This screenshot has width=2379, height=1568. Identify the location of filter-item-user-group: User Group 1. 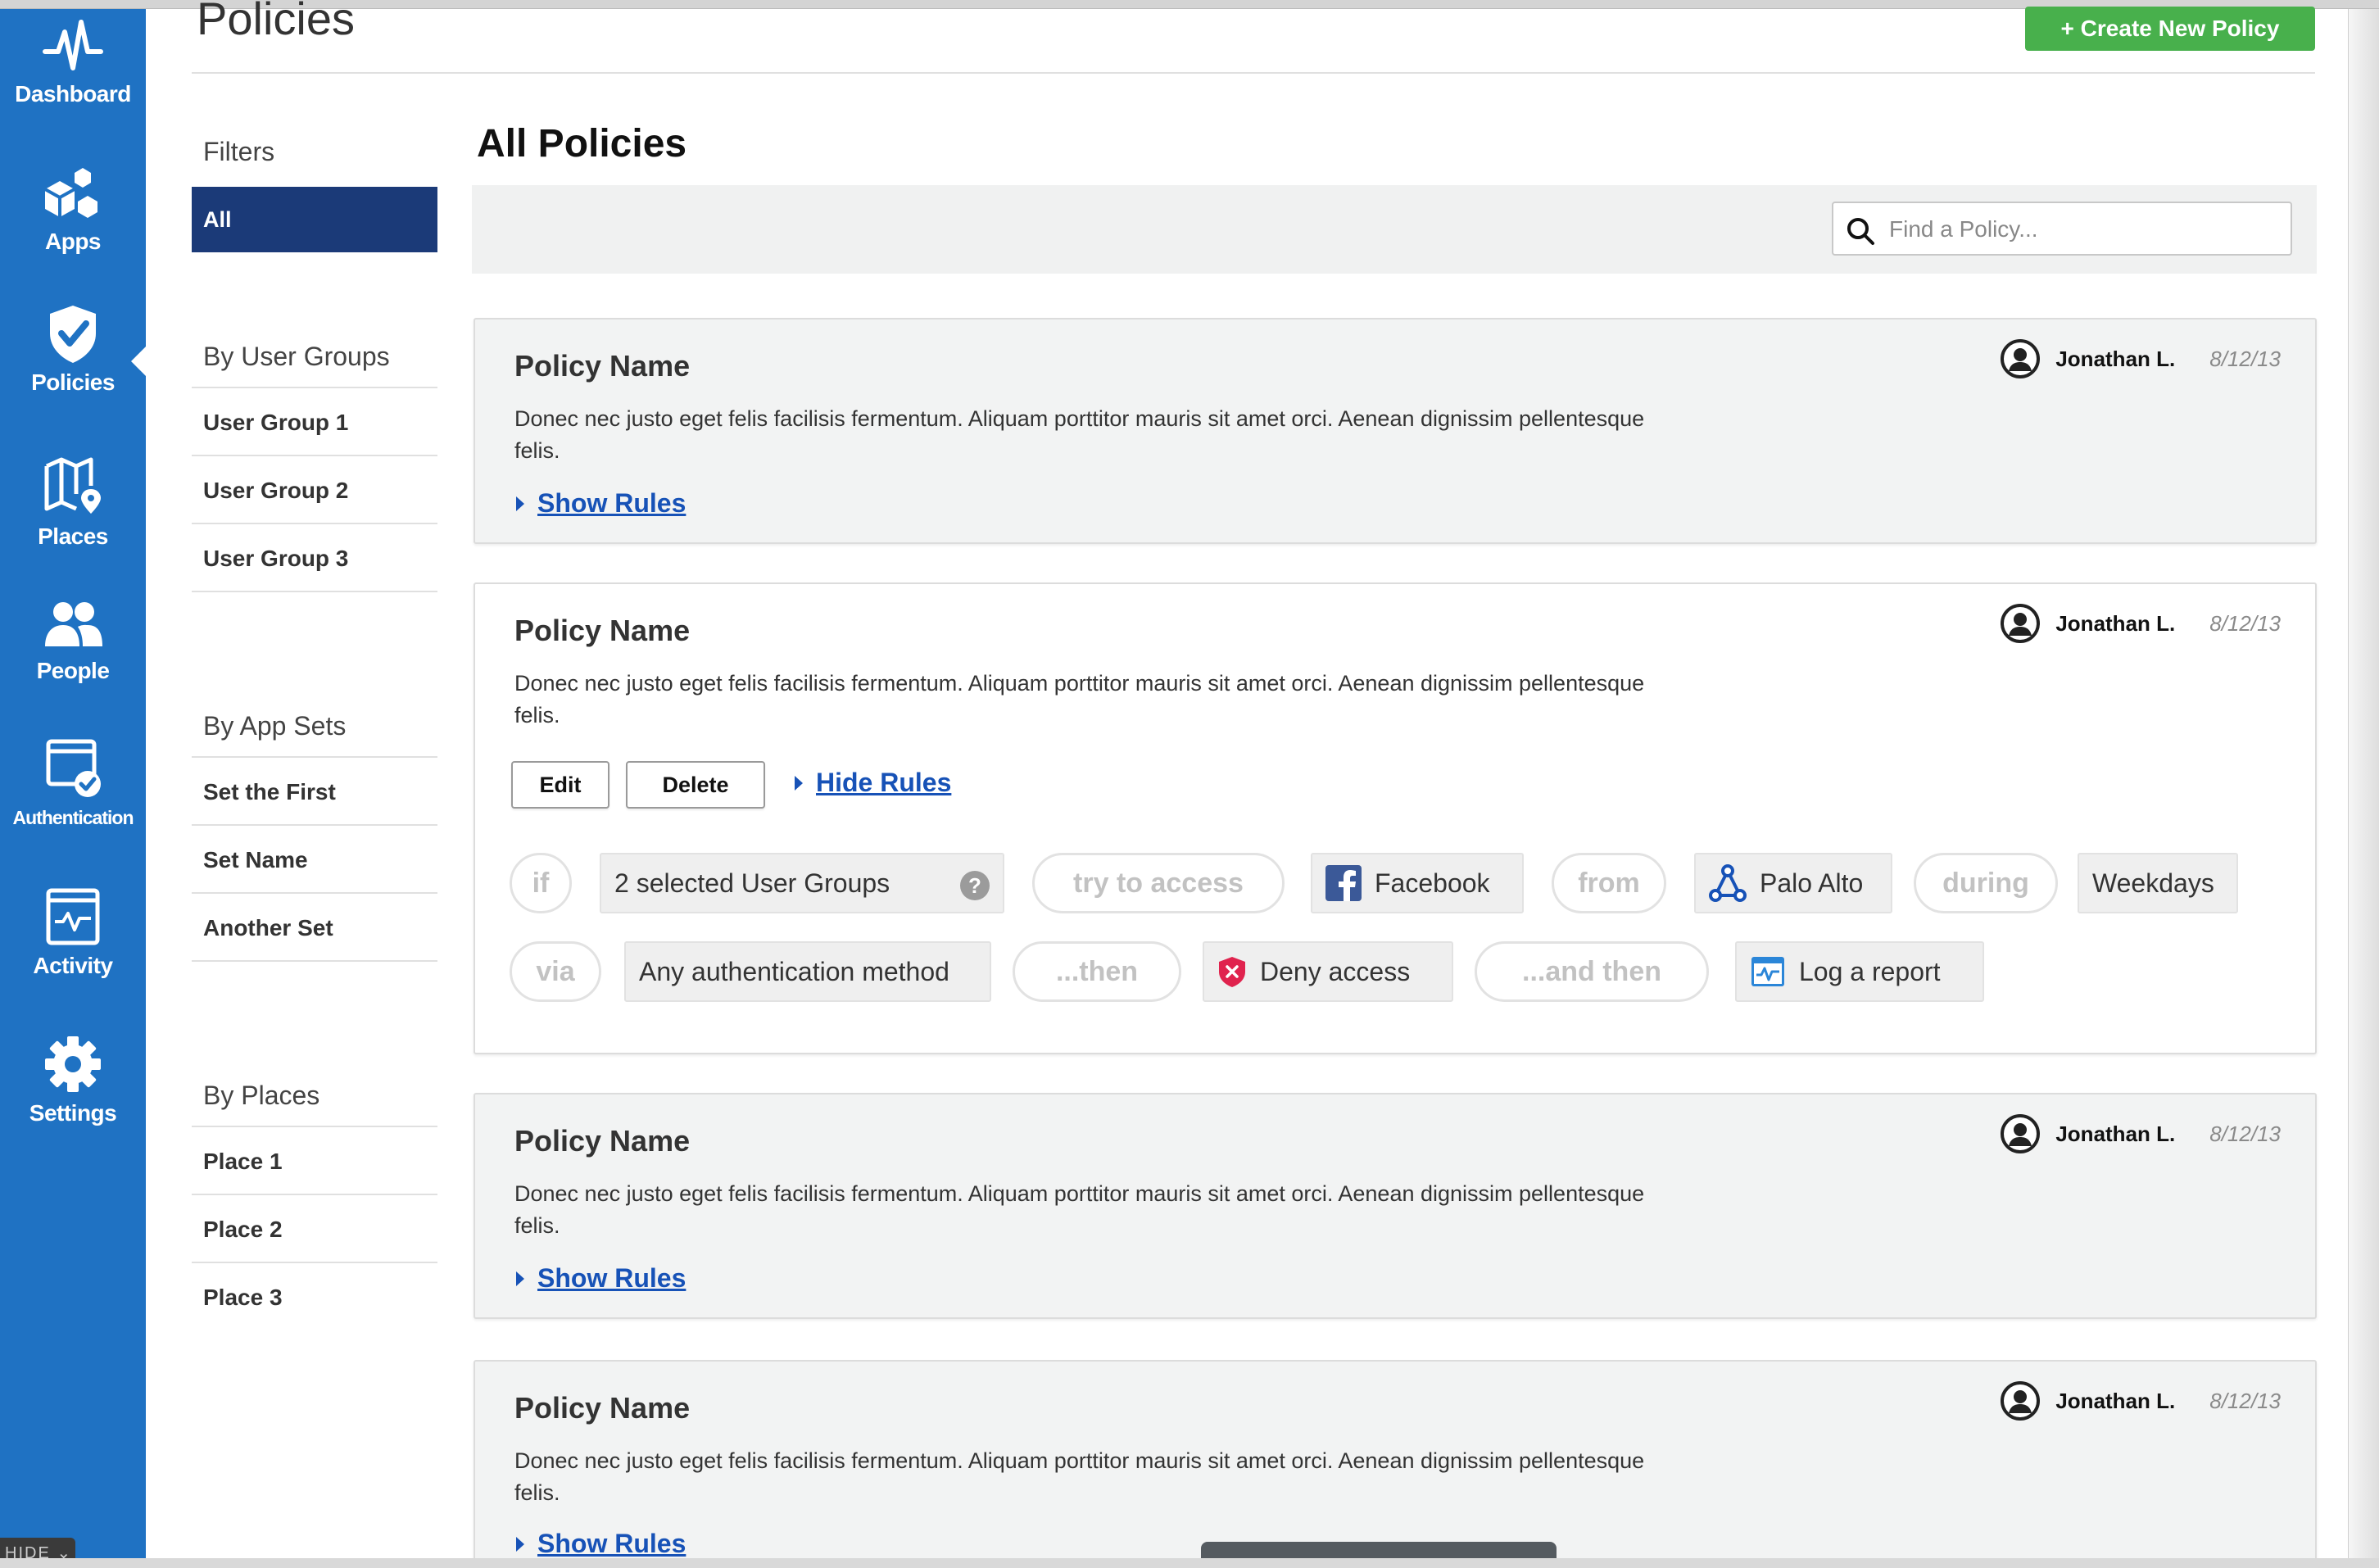
(314, 422).